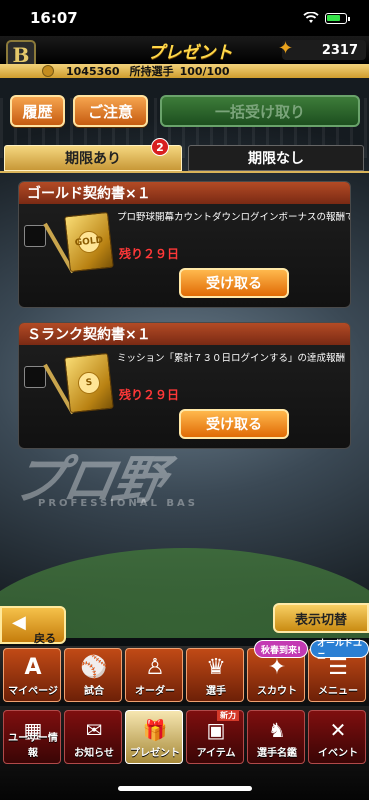 The height and width of the screenshot is (800, 369). Describe the element at coordinates (281, 649) in the screenshot. I see `scout-promo-bubble: 秋春到来!` at that location.